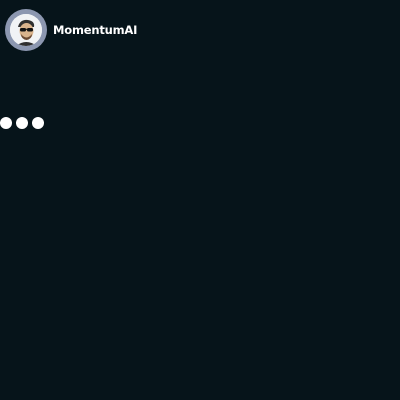 This screenshot has height=400, width=400. Describe the element at coordinates (95, 30) in the screenshot. I see `bot-name: MomentumAI` at that location.